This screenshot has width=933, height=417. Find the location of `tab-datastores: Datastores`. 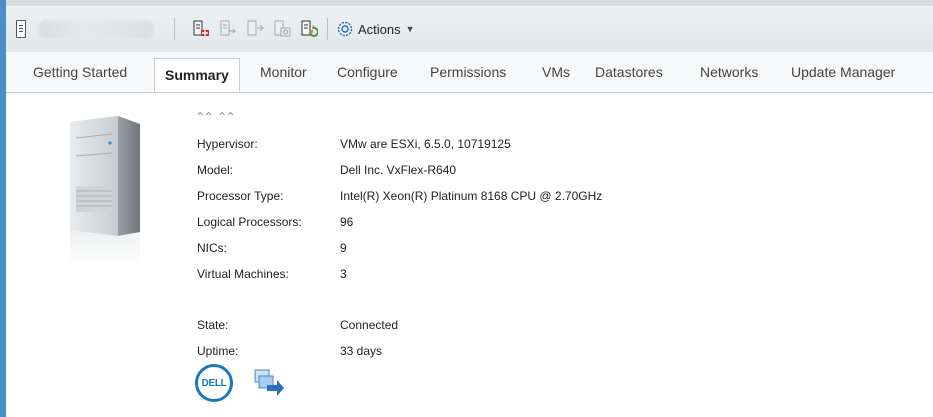

tab-datastores: Datastores is located at coordinates (629, 72).